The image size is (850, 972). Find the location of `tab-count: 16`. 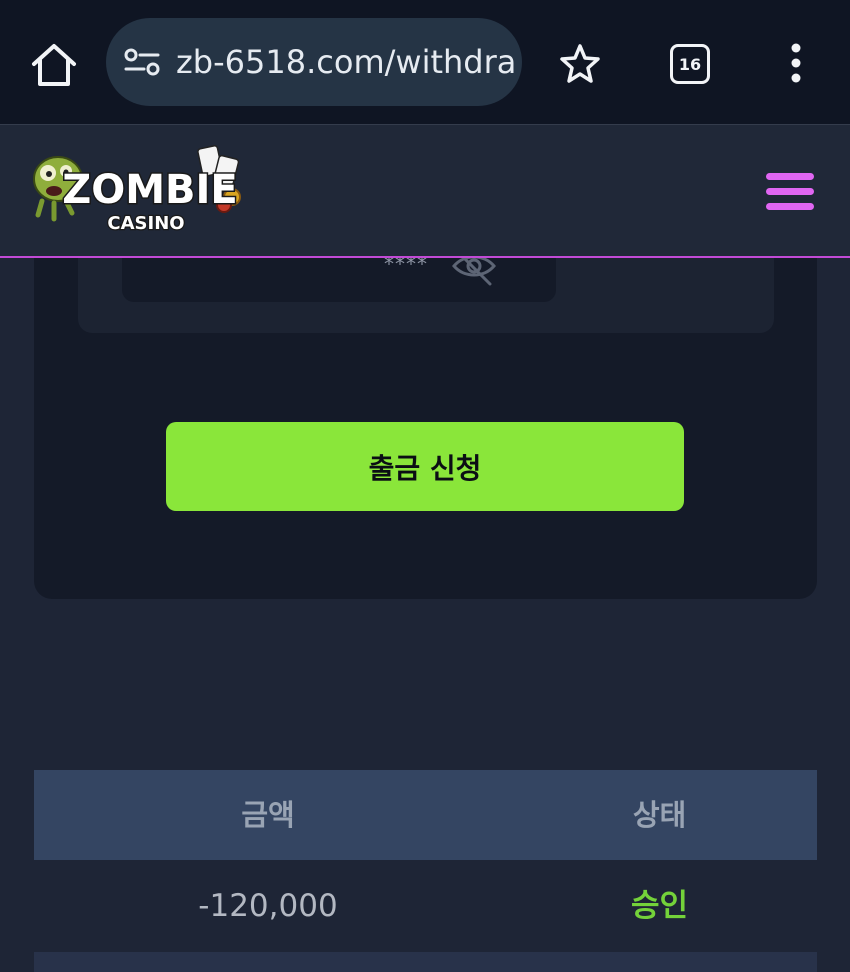

tab-count: 16 is located at coordinates (690, 64).